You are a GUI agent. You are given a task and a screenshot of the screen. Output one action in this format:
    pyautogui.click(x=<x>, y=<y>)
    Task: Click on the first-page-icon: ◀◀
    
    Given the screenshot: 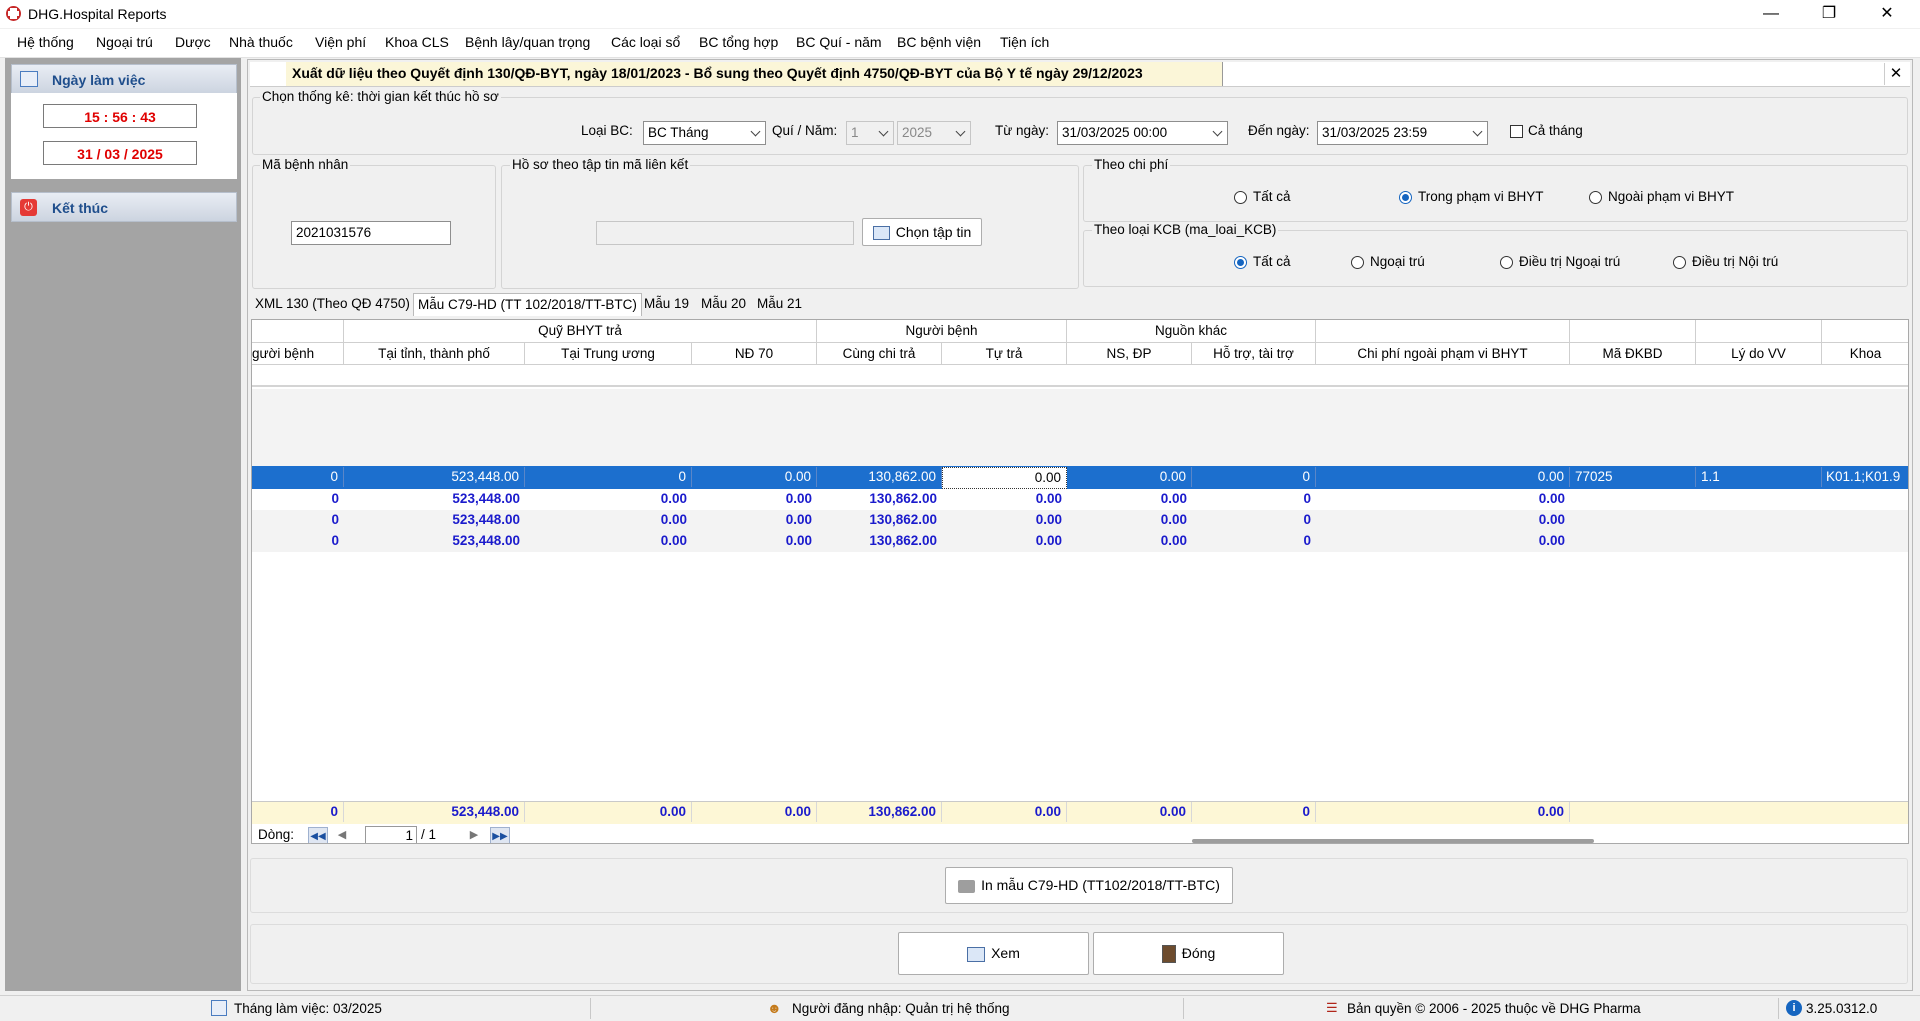 What is the action you would take?
    pyautogui.click(x=318, y=835)
    